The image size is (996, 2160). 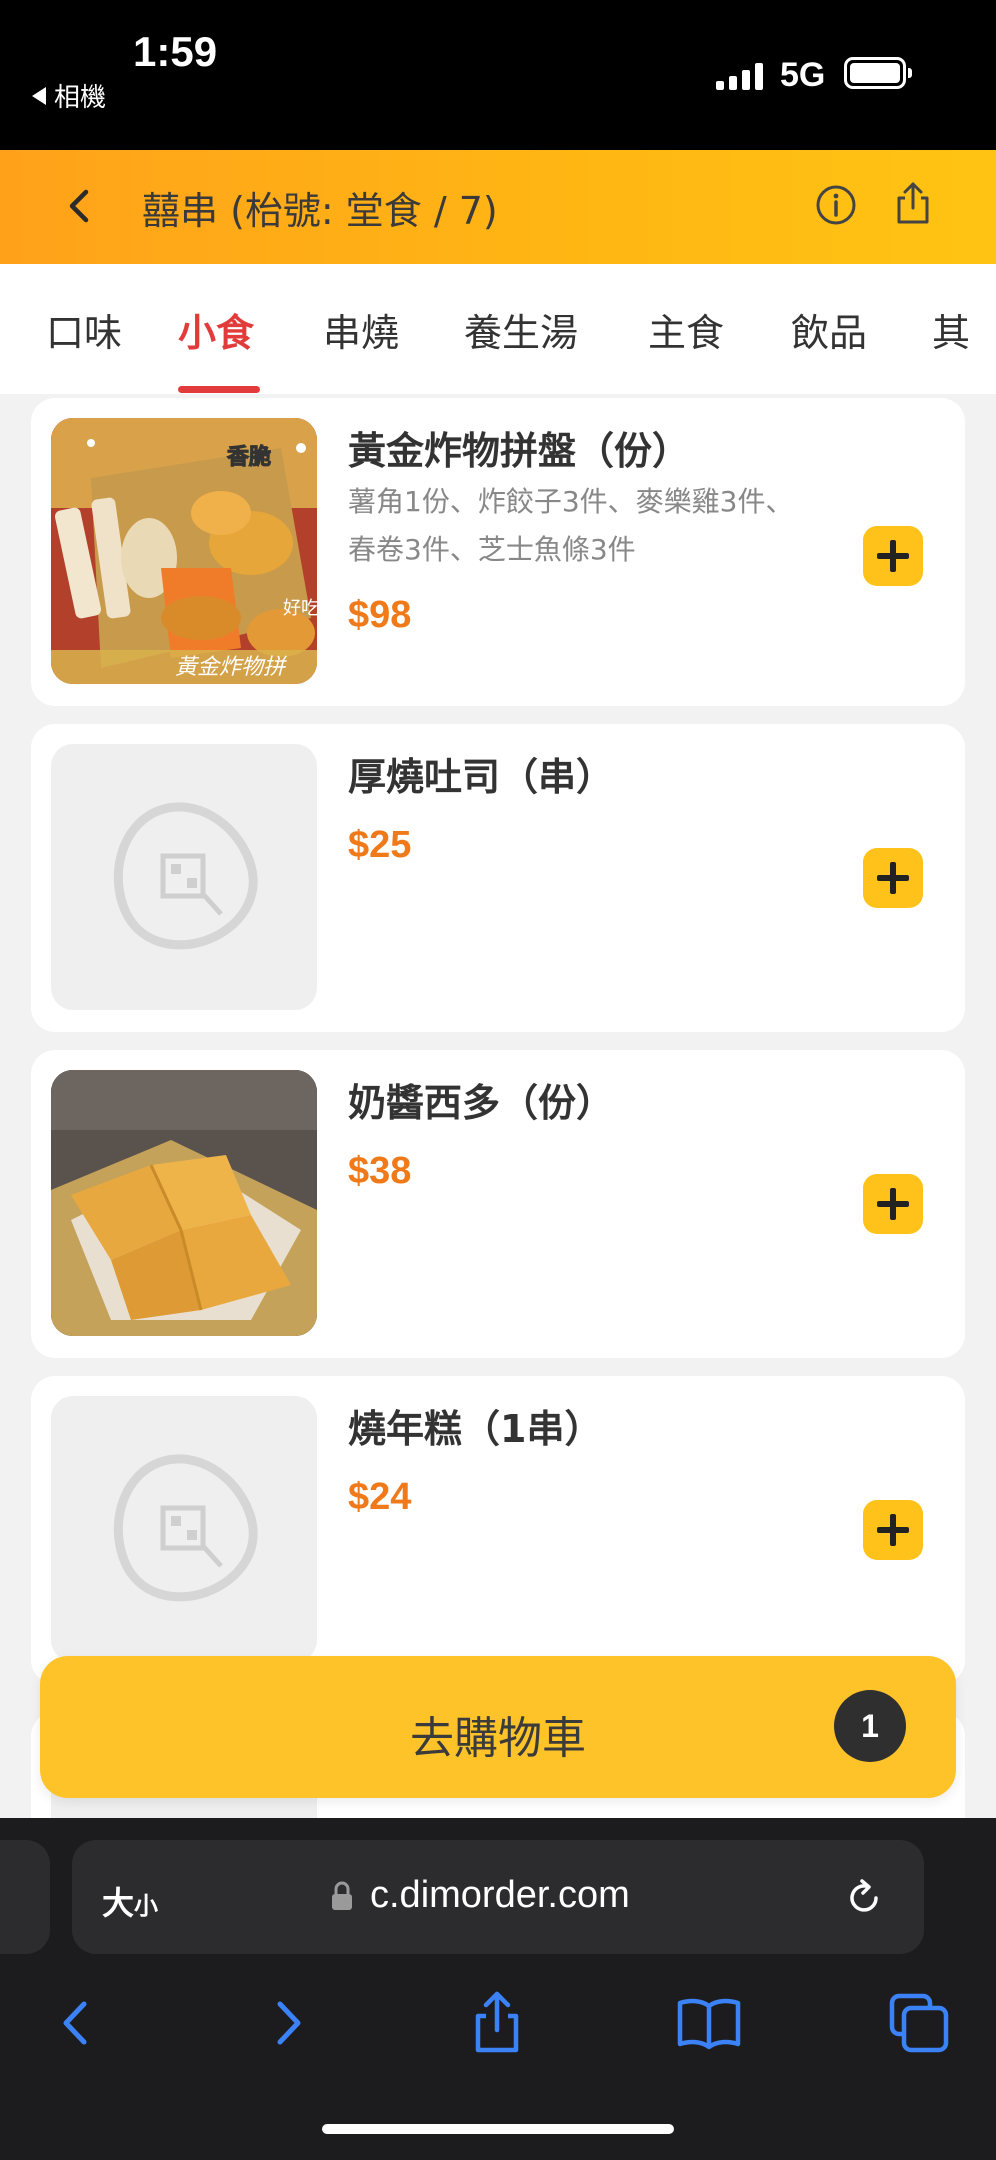 What do you see at coordinates (175, 51) in the screenshot?
I see `status-time: 1:59` at bounding box center [175, 51].